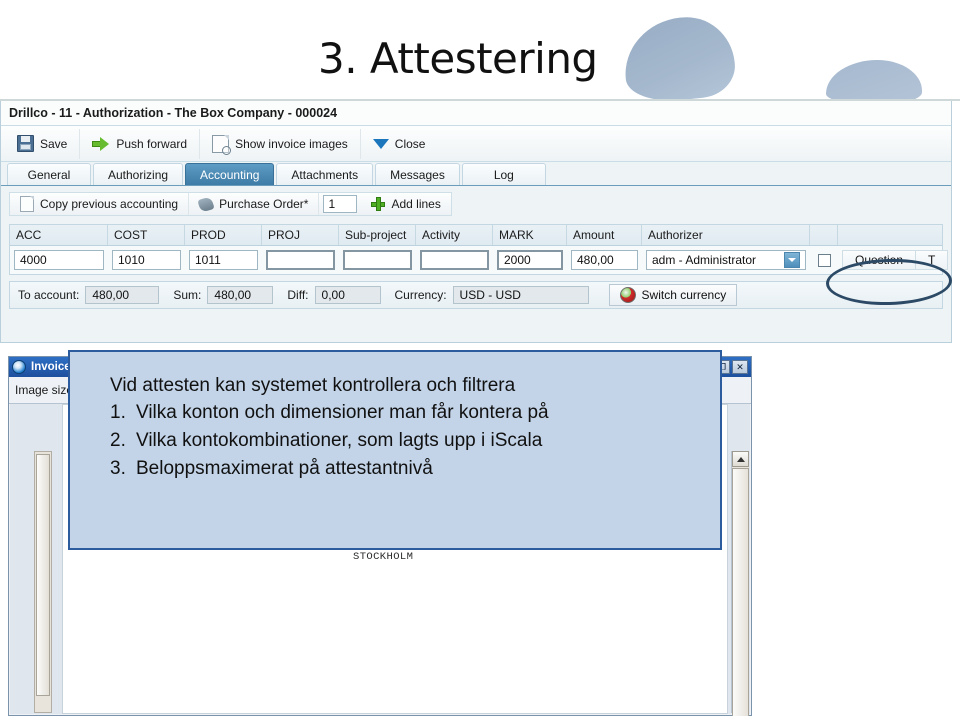 This screenshot has width=960, height=716. I want to click on green-arrow-icon, so click(101, 143).